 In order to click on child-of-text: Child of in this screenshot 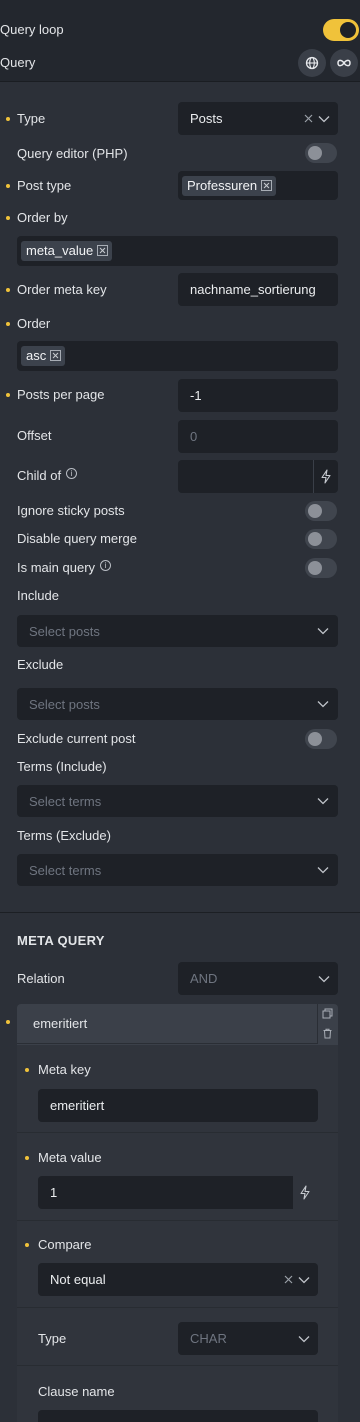, I will do `click(39, 475)`.